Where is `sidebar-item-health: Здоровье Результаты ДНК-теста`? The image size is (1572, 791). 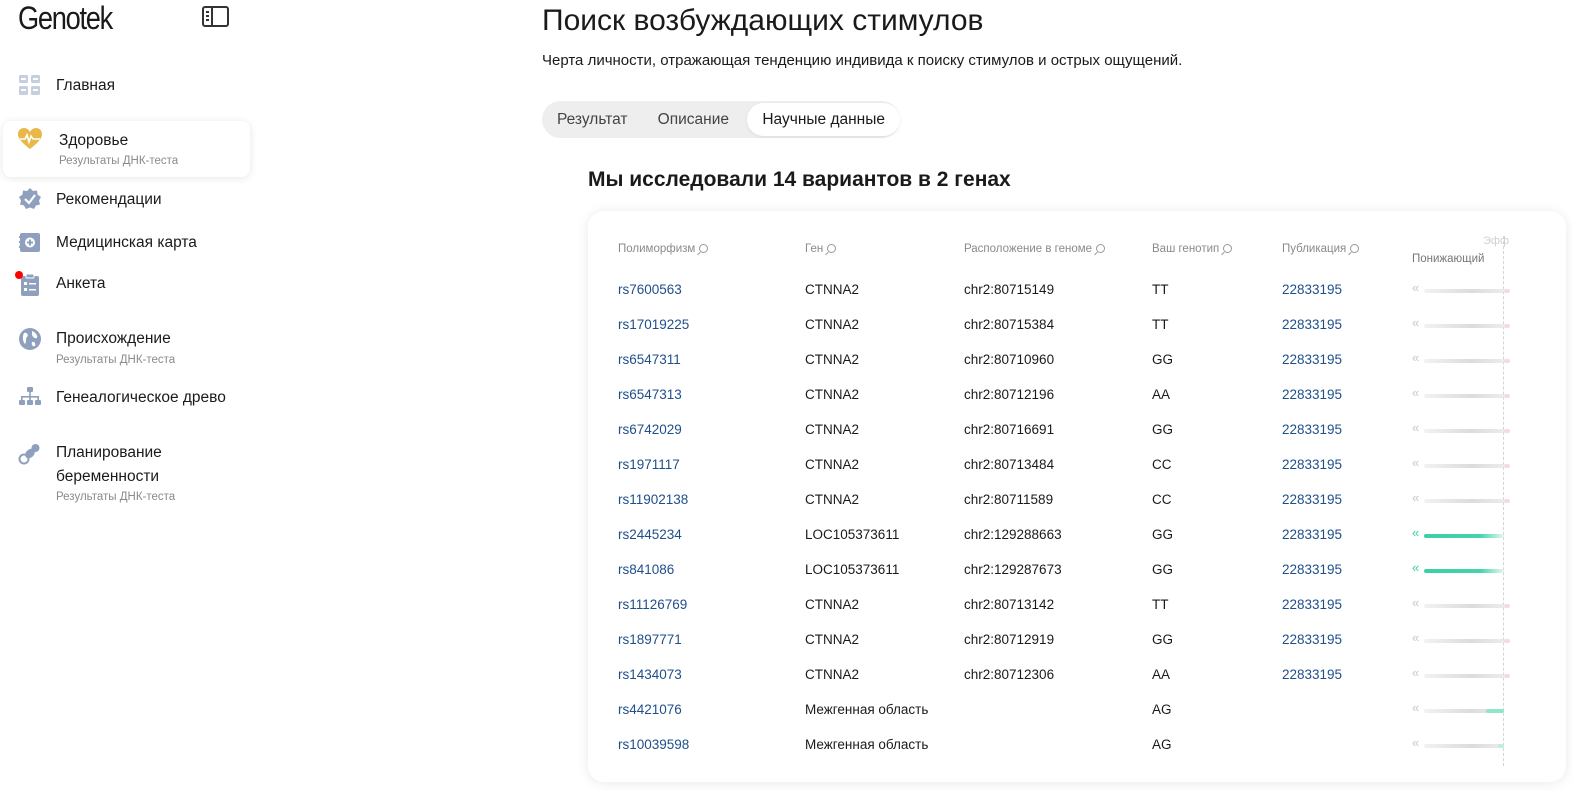 sidebar-item-health: Здоровье Результаты ДНК-теста is located at coordinates (126, 149).